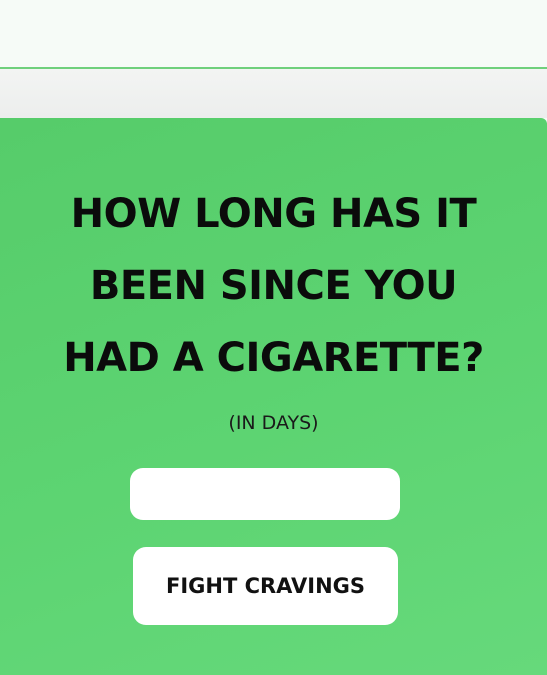 This screenshot has width=547, height=675. Describe the element at coordinates (265, 494) in the screenshot. I see `days-input` at that location.